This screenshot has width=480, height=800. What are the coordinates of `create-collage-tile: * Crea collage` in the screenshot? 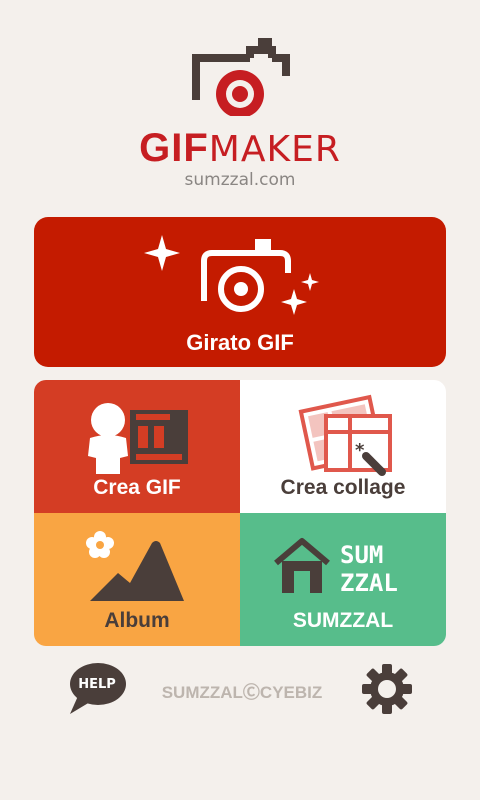 It's located at (343, 446).